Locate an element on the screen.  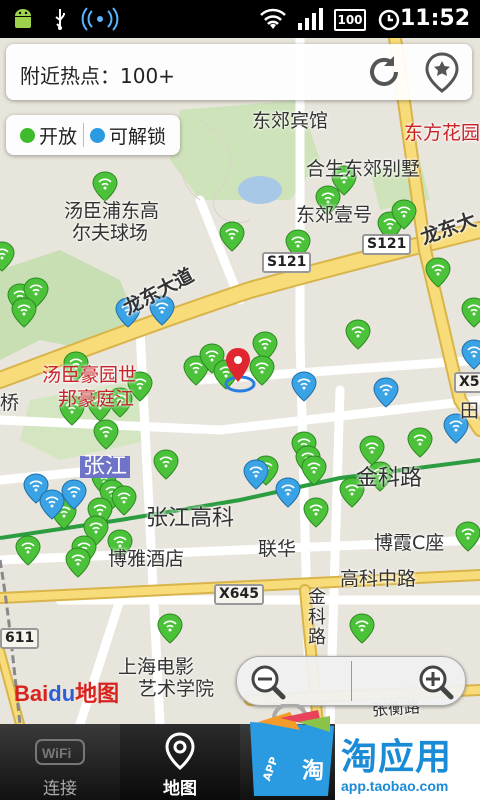
android-icon is located at coordinates (23, 18).